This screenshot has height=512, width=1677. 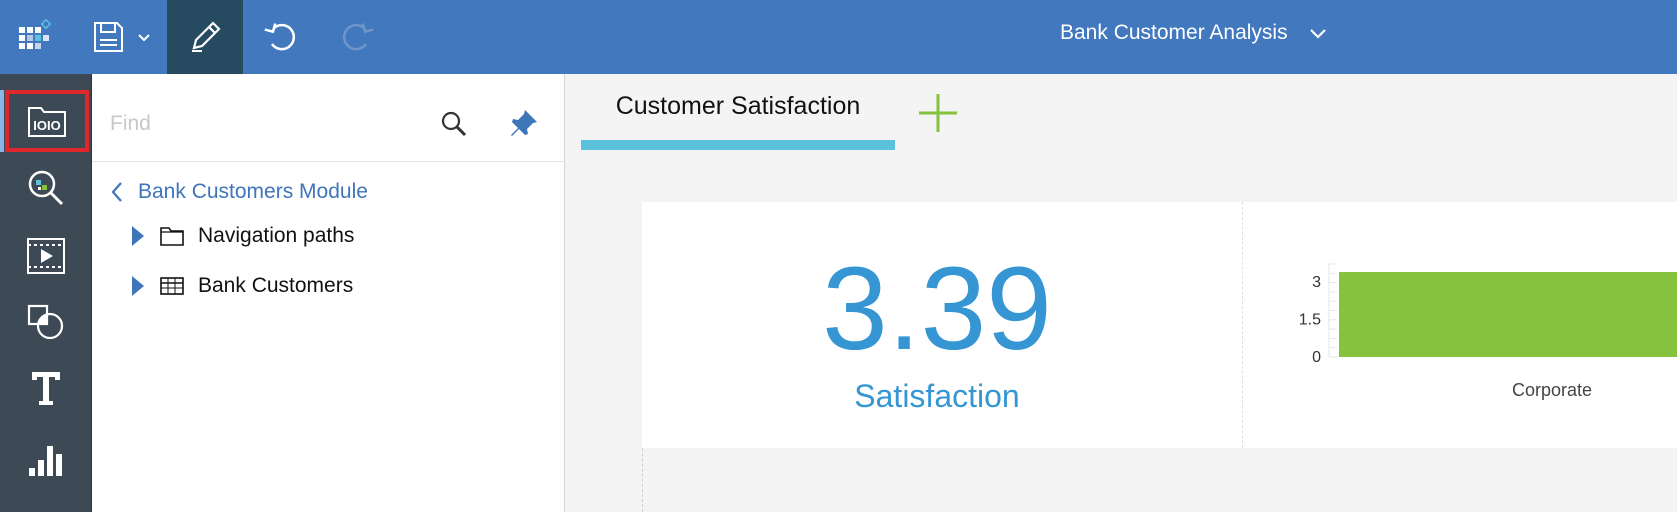 What do you see at coordinates (1242, 325) in the screenshot?
I see `widget-divider` at bounding box center [1242, 325].